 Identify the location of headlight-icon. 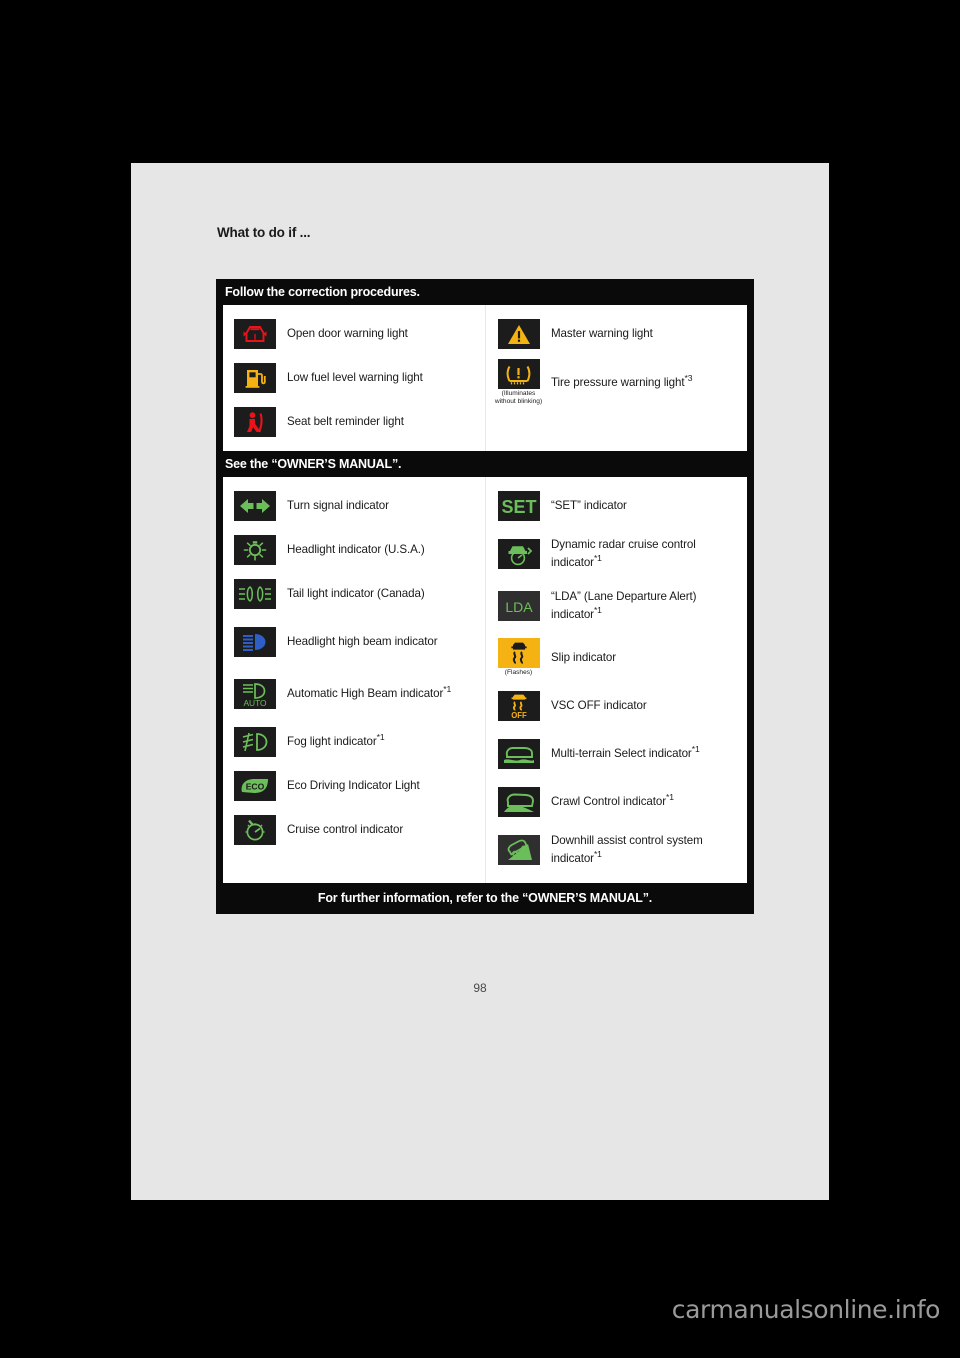
(254, 550).